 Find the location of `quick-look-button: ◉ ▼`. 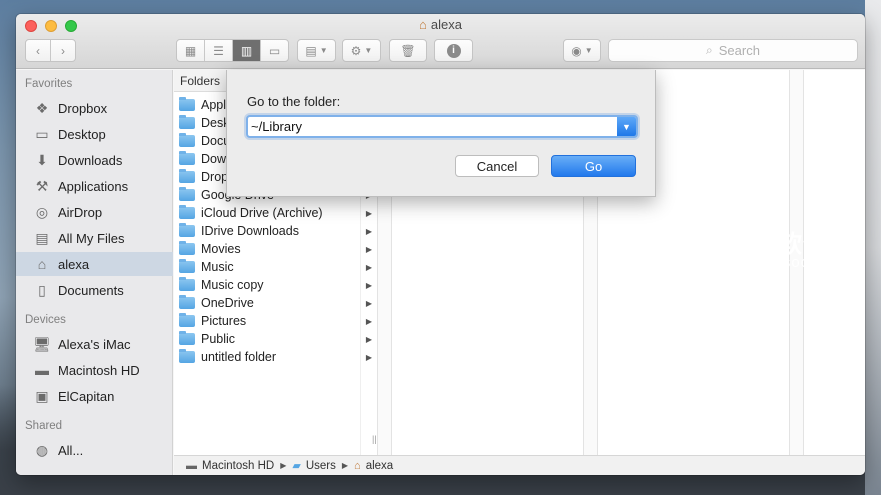

quick-look-button: ◉ ▼ is located at coordinates (582, 50).